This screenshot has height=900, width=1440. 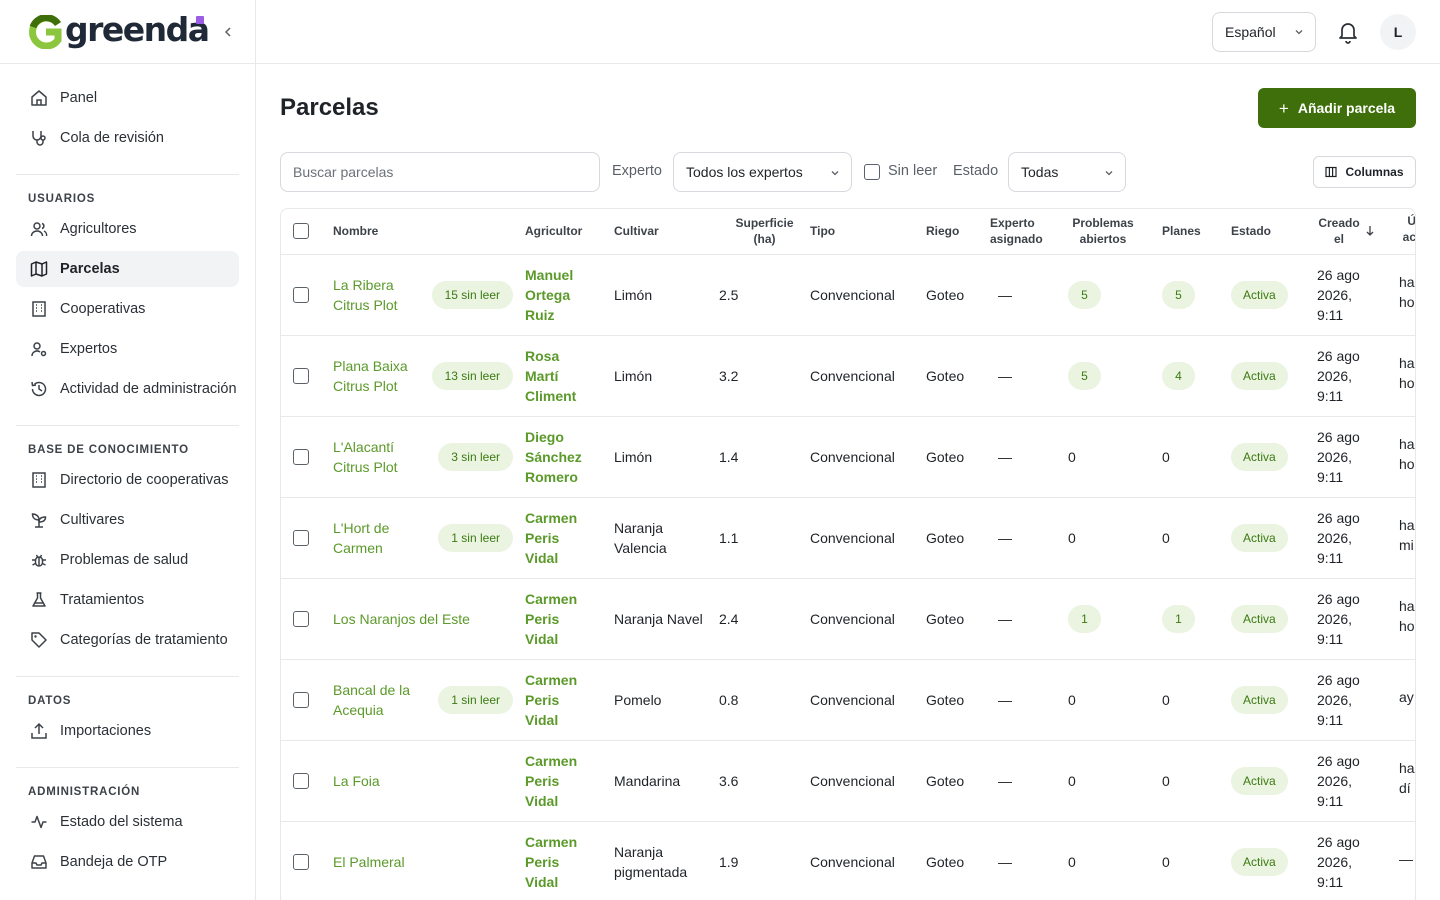 I want to click on plot-name-cell: Los Naranjos del Este, so click(x=429, y=619).